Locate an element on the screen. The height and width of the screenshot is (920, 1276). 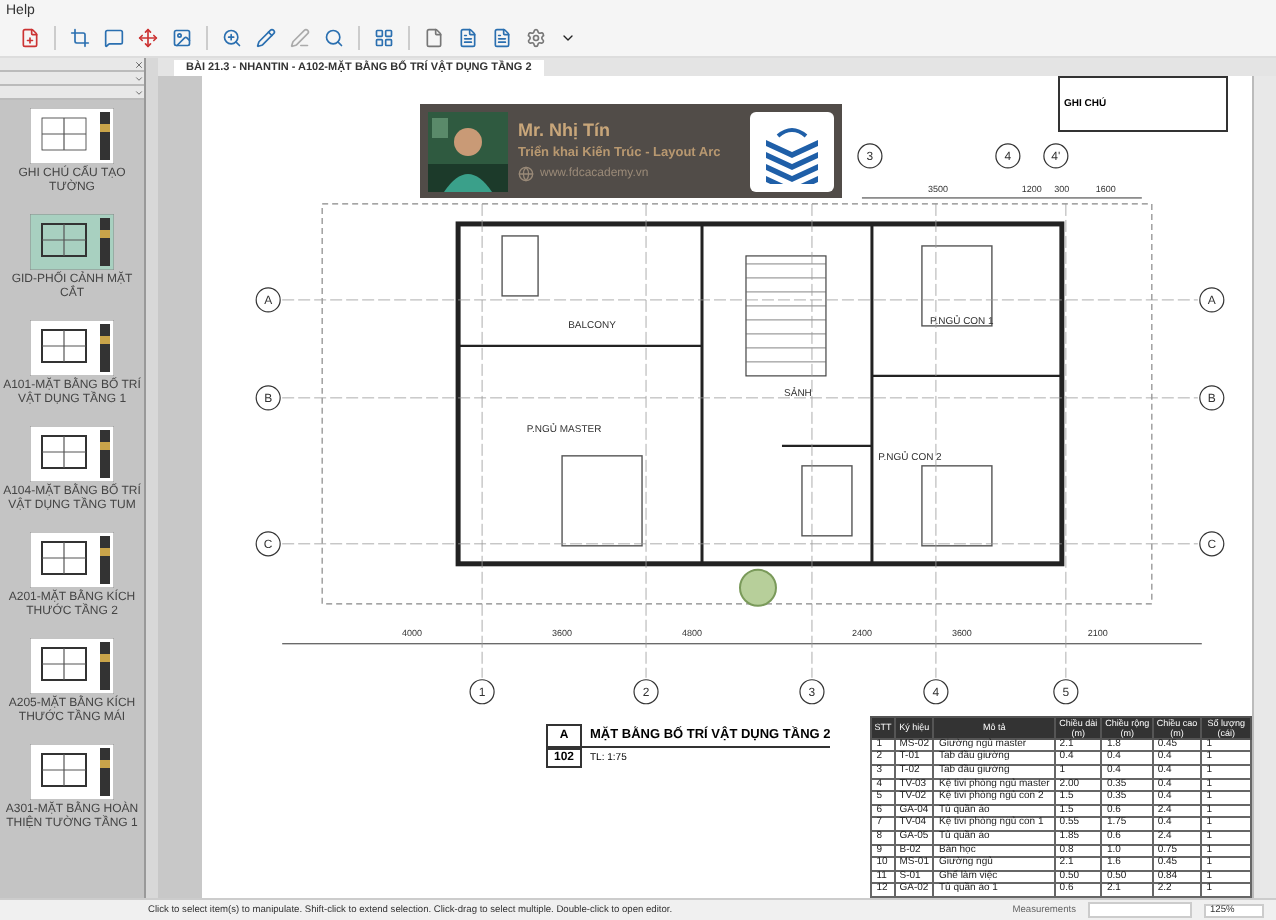
crop-icon is located at coordinates (80, 38).